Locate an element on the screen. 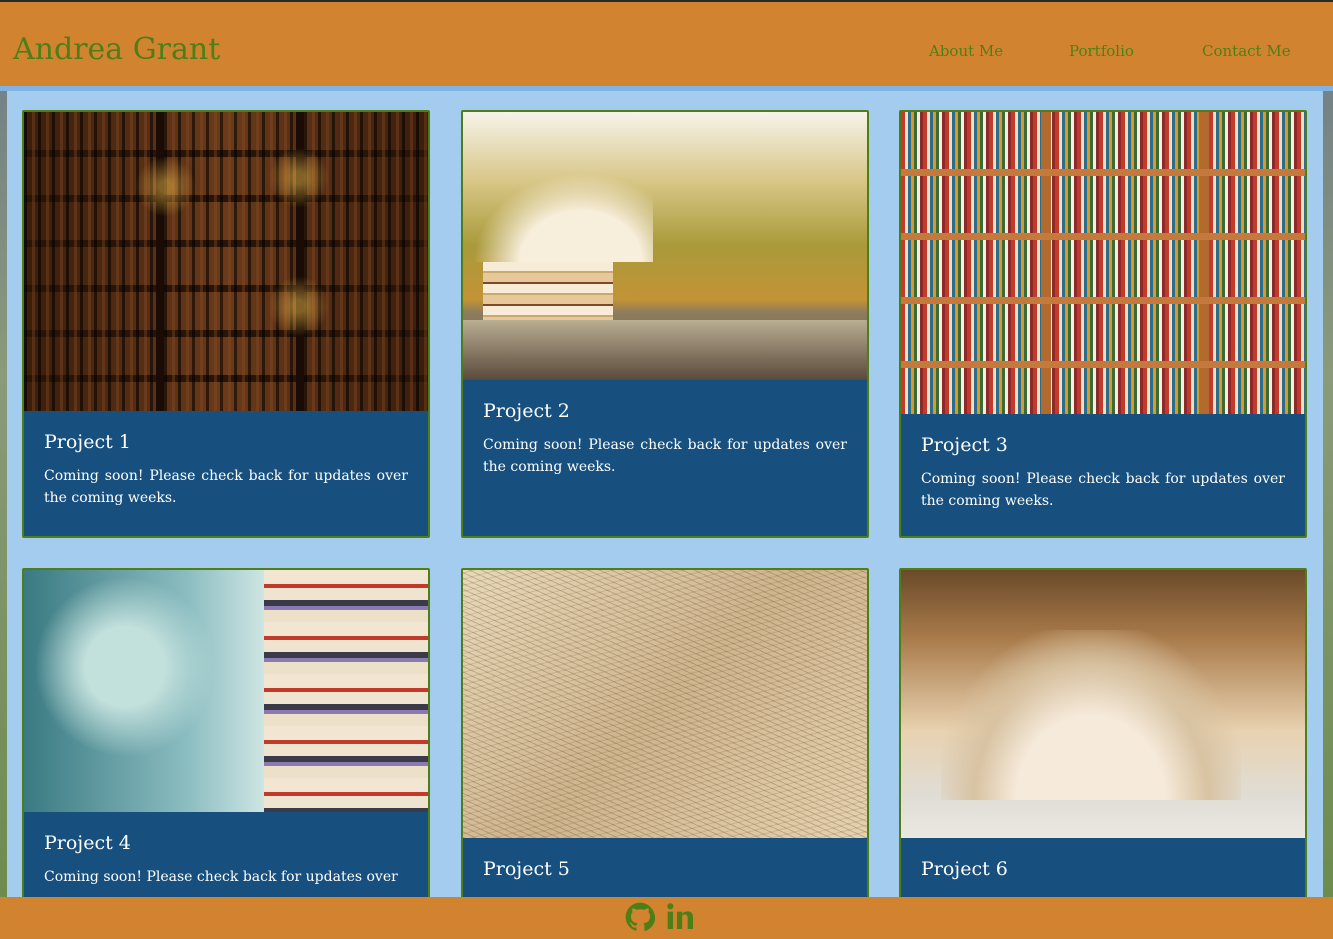 Image resolution: width=1333 pixels, height=939 pixels. project-6-image is located at coordinates (1103, 704).